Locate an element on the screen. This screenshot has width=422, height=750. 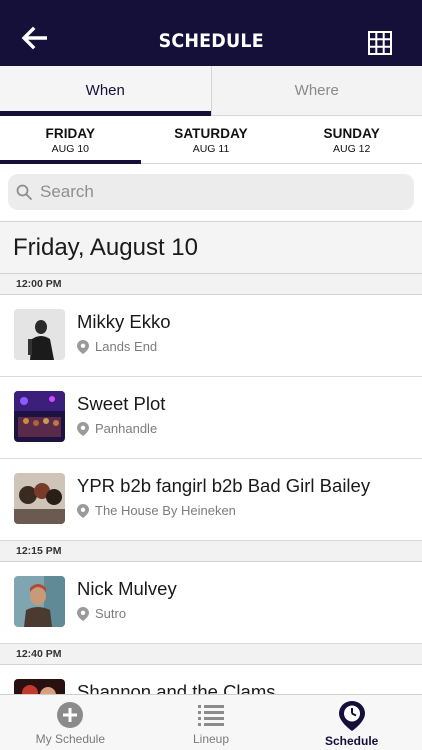
nav-label: My Schedule is located at coordinates (70, 739).